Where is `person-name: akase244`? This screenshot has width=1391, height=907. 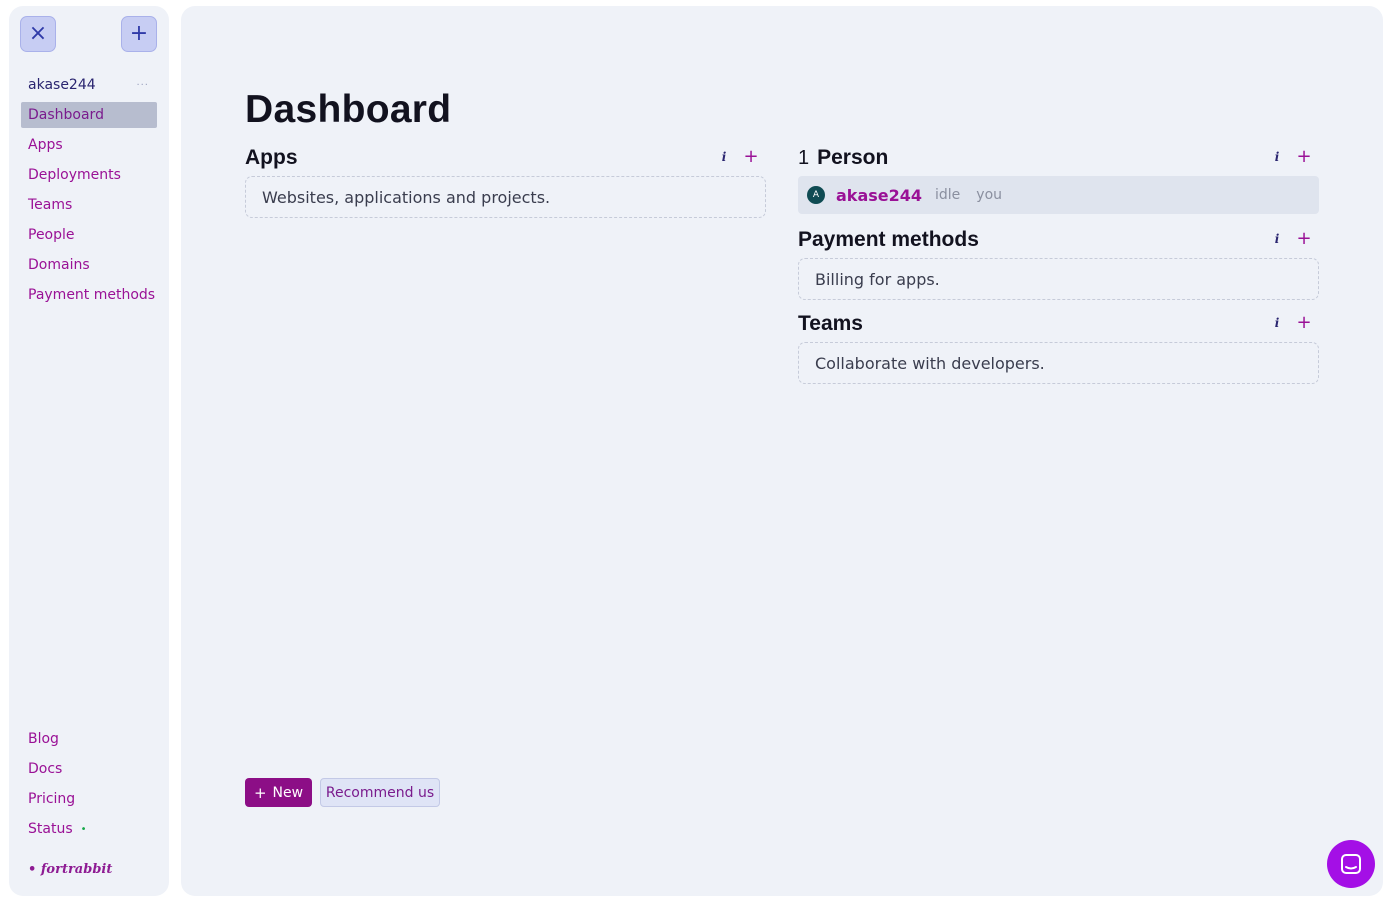
person-name: akase244 is located at coordinates (879, 195).